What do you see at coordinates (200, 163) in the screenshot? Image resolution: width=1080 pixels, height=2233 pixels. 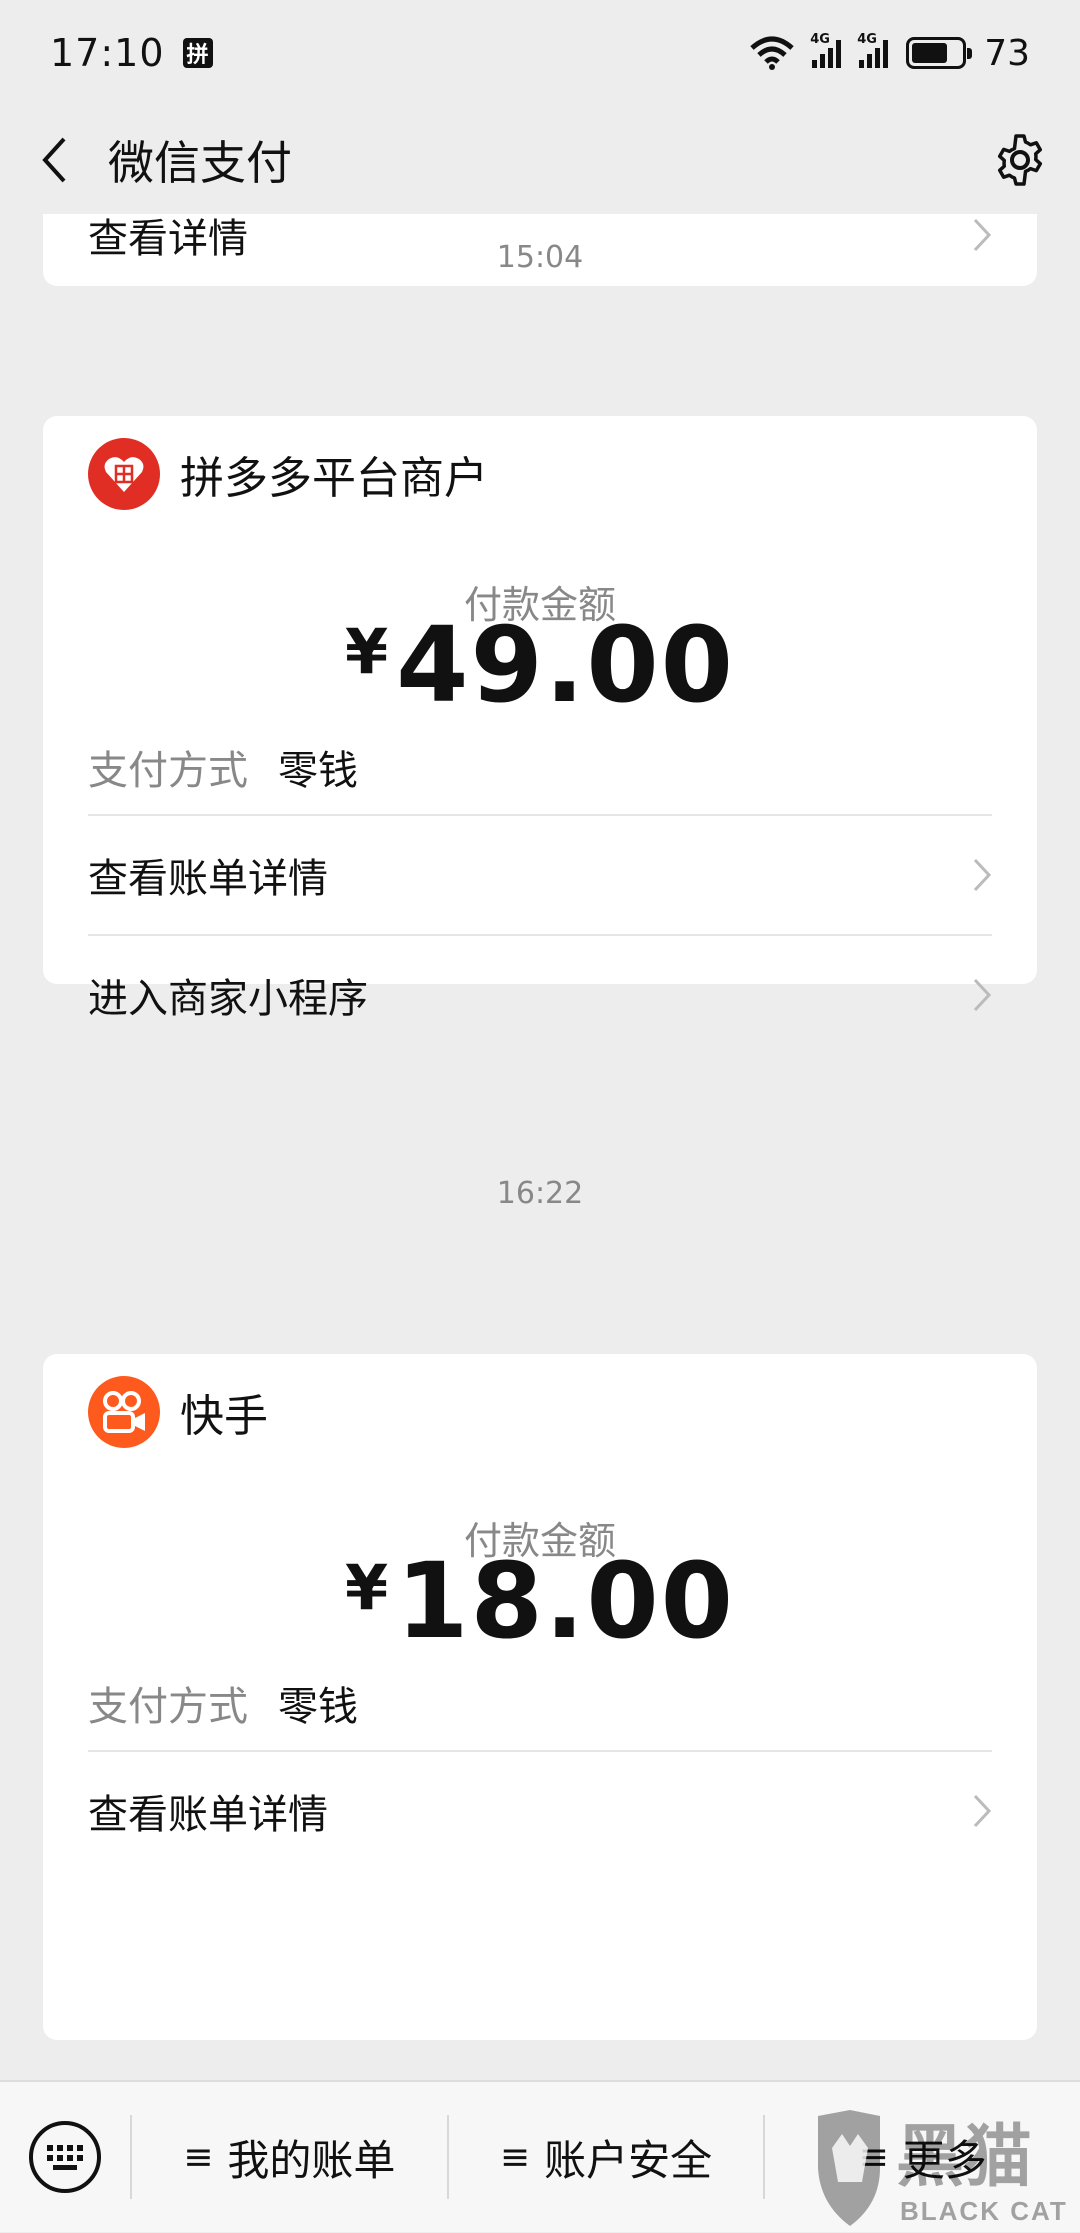 I see `page-title: 微信支付` at bounding box center [200, 163].